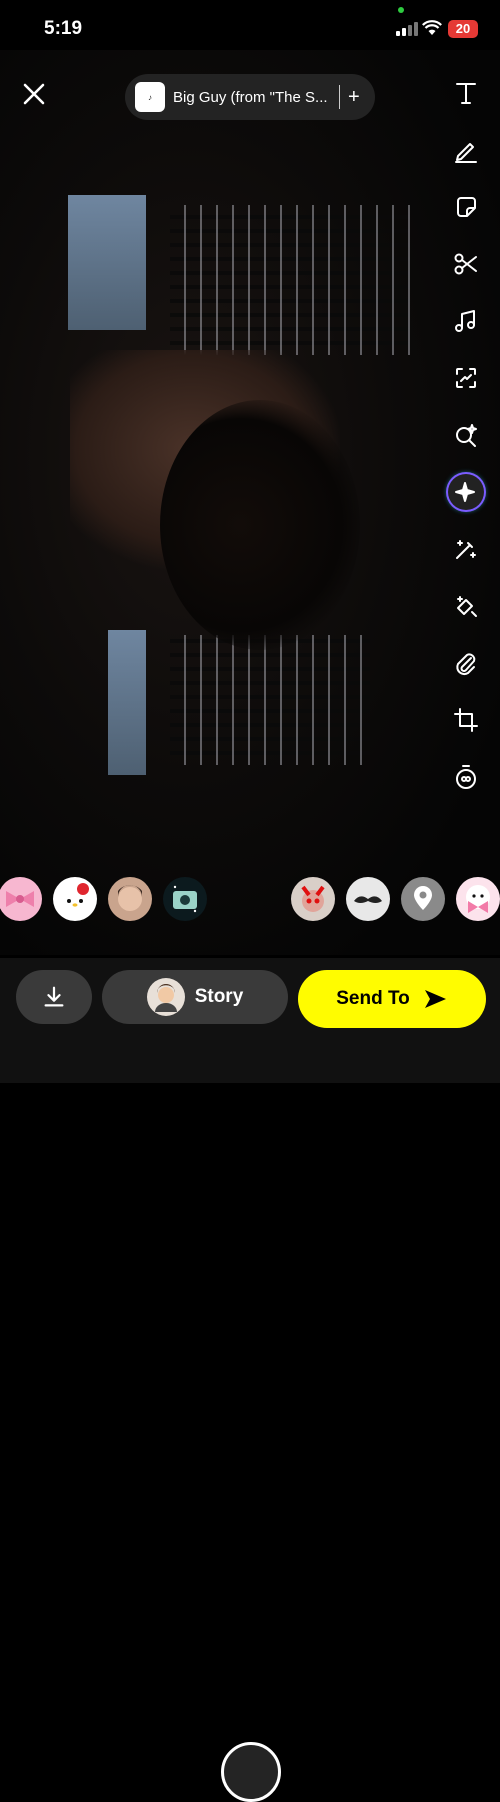 The height and width of the screenshot is (1802, 500). Describe the element at coordinates (432, 27) in the screenshot. I see `wifi-icon` at that location.